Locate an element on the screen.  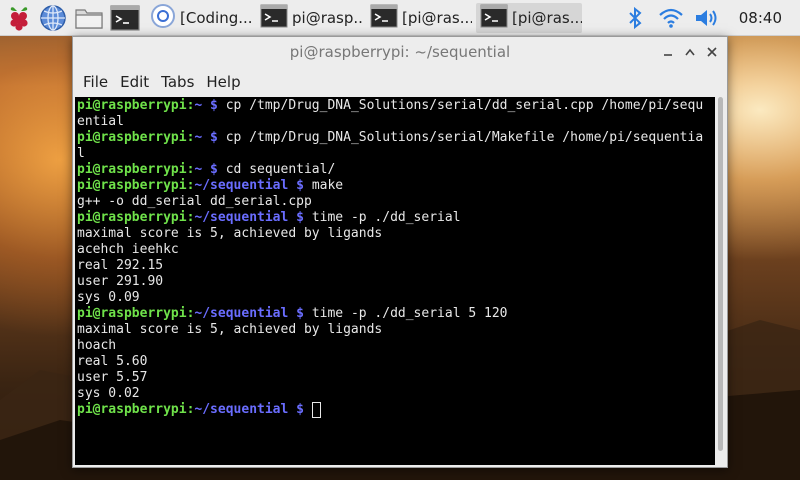
close-button is located at coordinates (712, 52).